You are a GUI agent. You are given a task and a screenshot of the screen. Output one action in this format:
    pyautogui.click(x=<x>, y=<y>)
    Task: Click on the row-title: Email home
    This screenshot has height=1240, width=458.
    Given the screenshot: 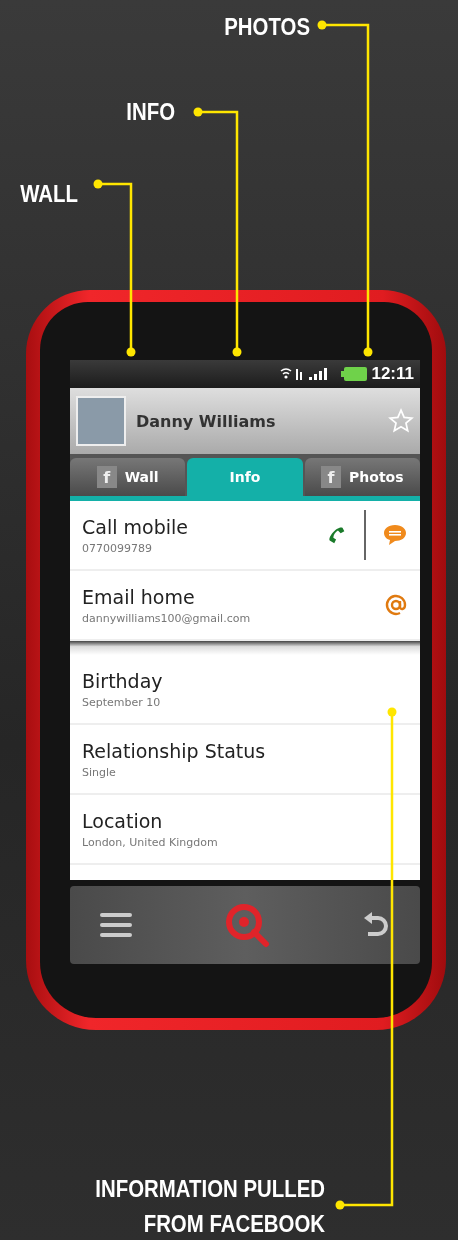 What is the action you would take?
    pyautogui.click(x=139, y=596)
    